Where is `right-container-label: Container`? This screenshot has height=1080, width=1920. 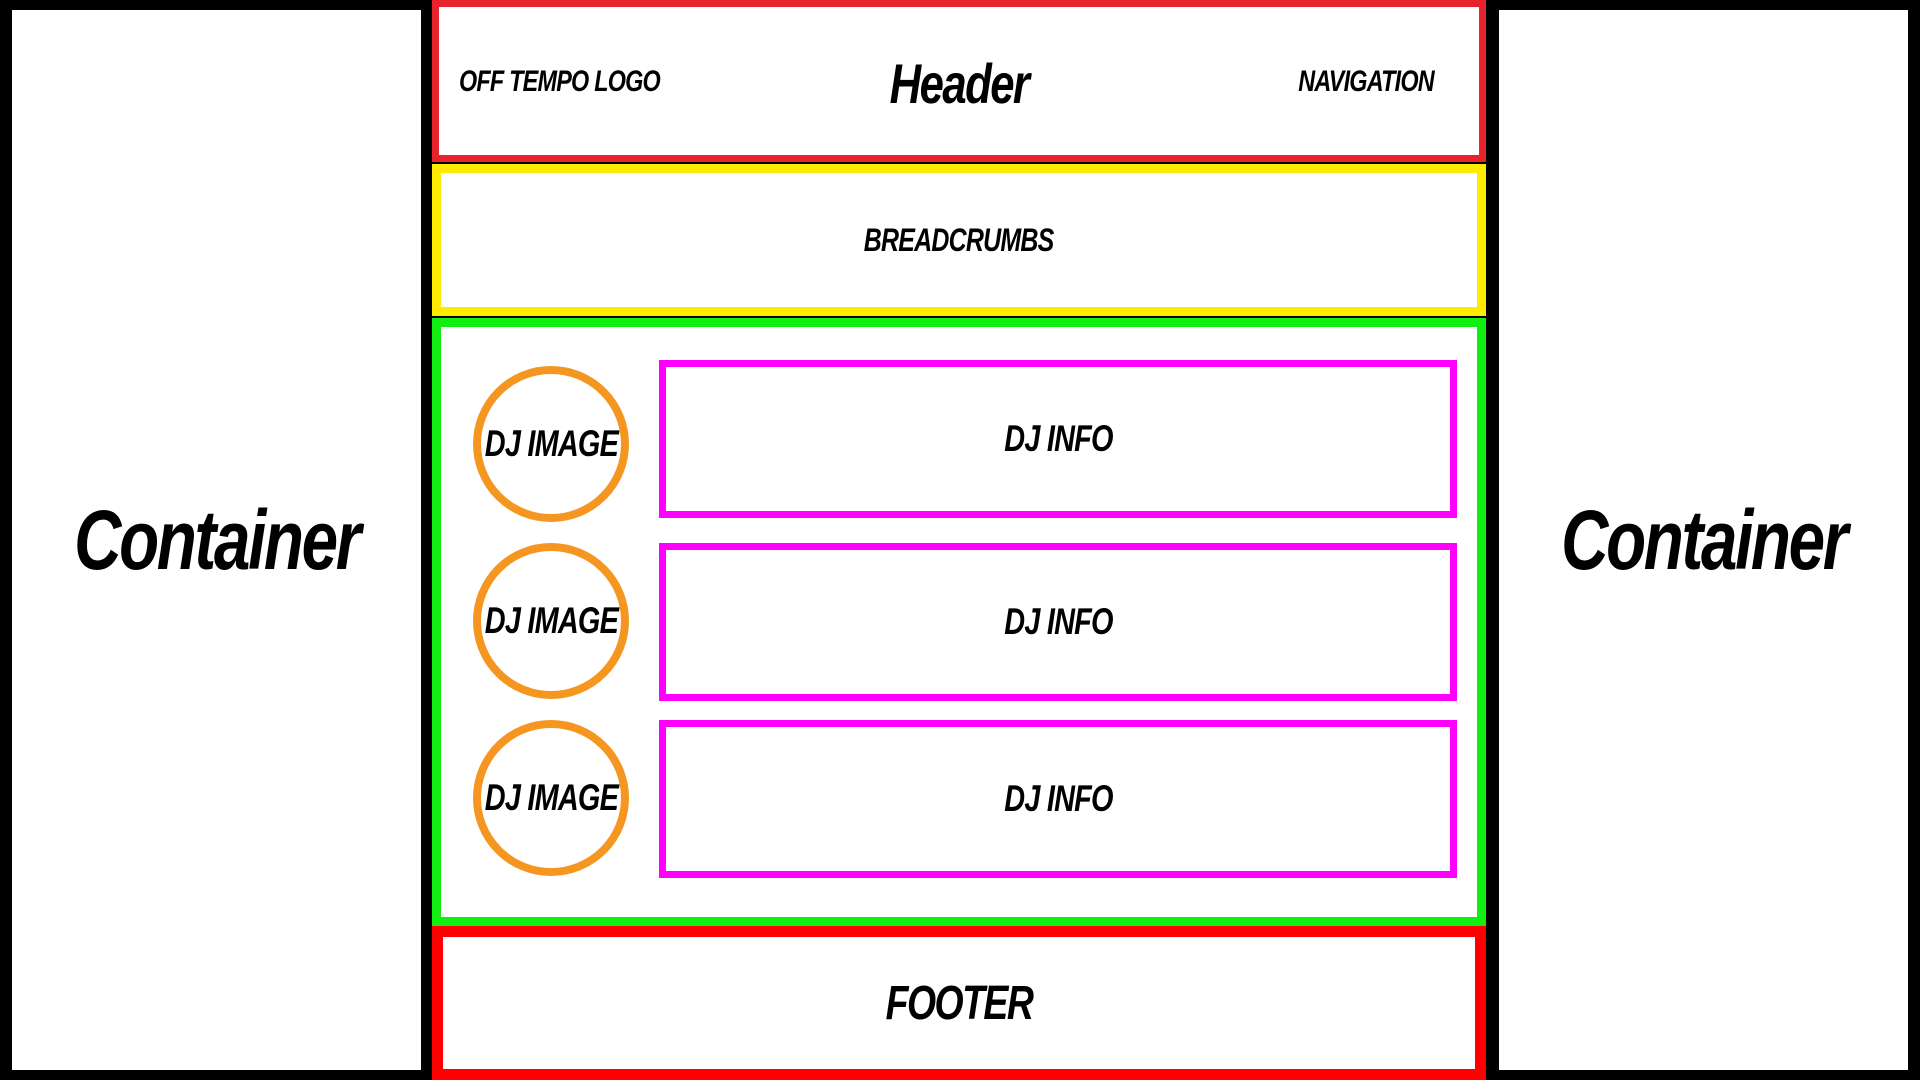
right-container-label: Container is located at coordinates (1704, 539).